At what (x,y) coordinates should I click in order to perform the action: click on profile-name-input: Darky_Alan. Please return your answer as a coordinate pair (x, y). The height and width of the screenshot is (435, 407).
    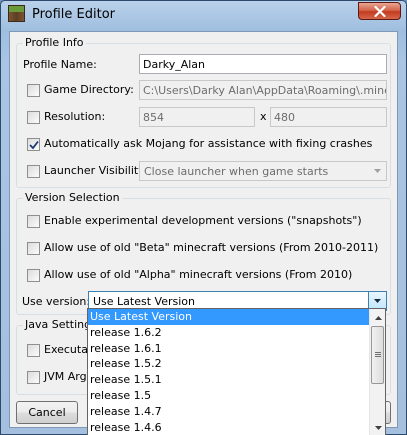
    Looking at the image, I should click on (263, 64).